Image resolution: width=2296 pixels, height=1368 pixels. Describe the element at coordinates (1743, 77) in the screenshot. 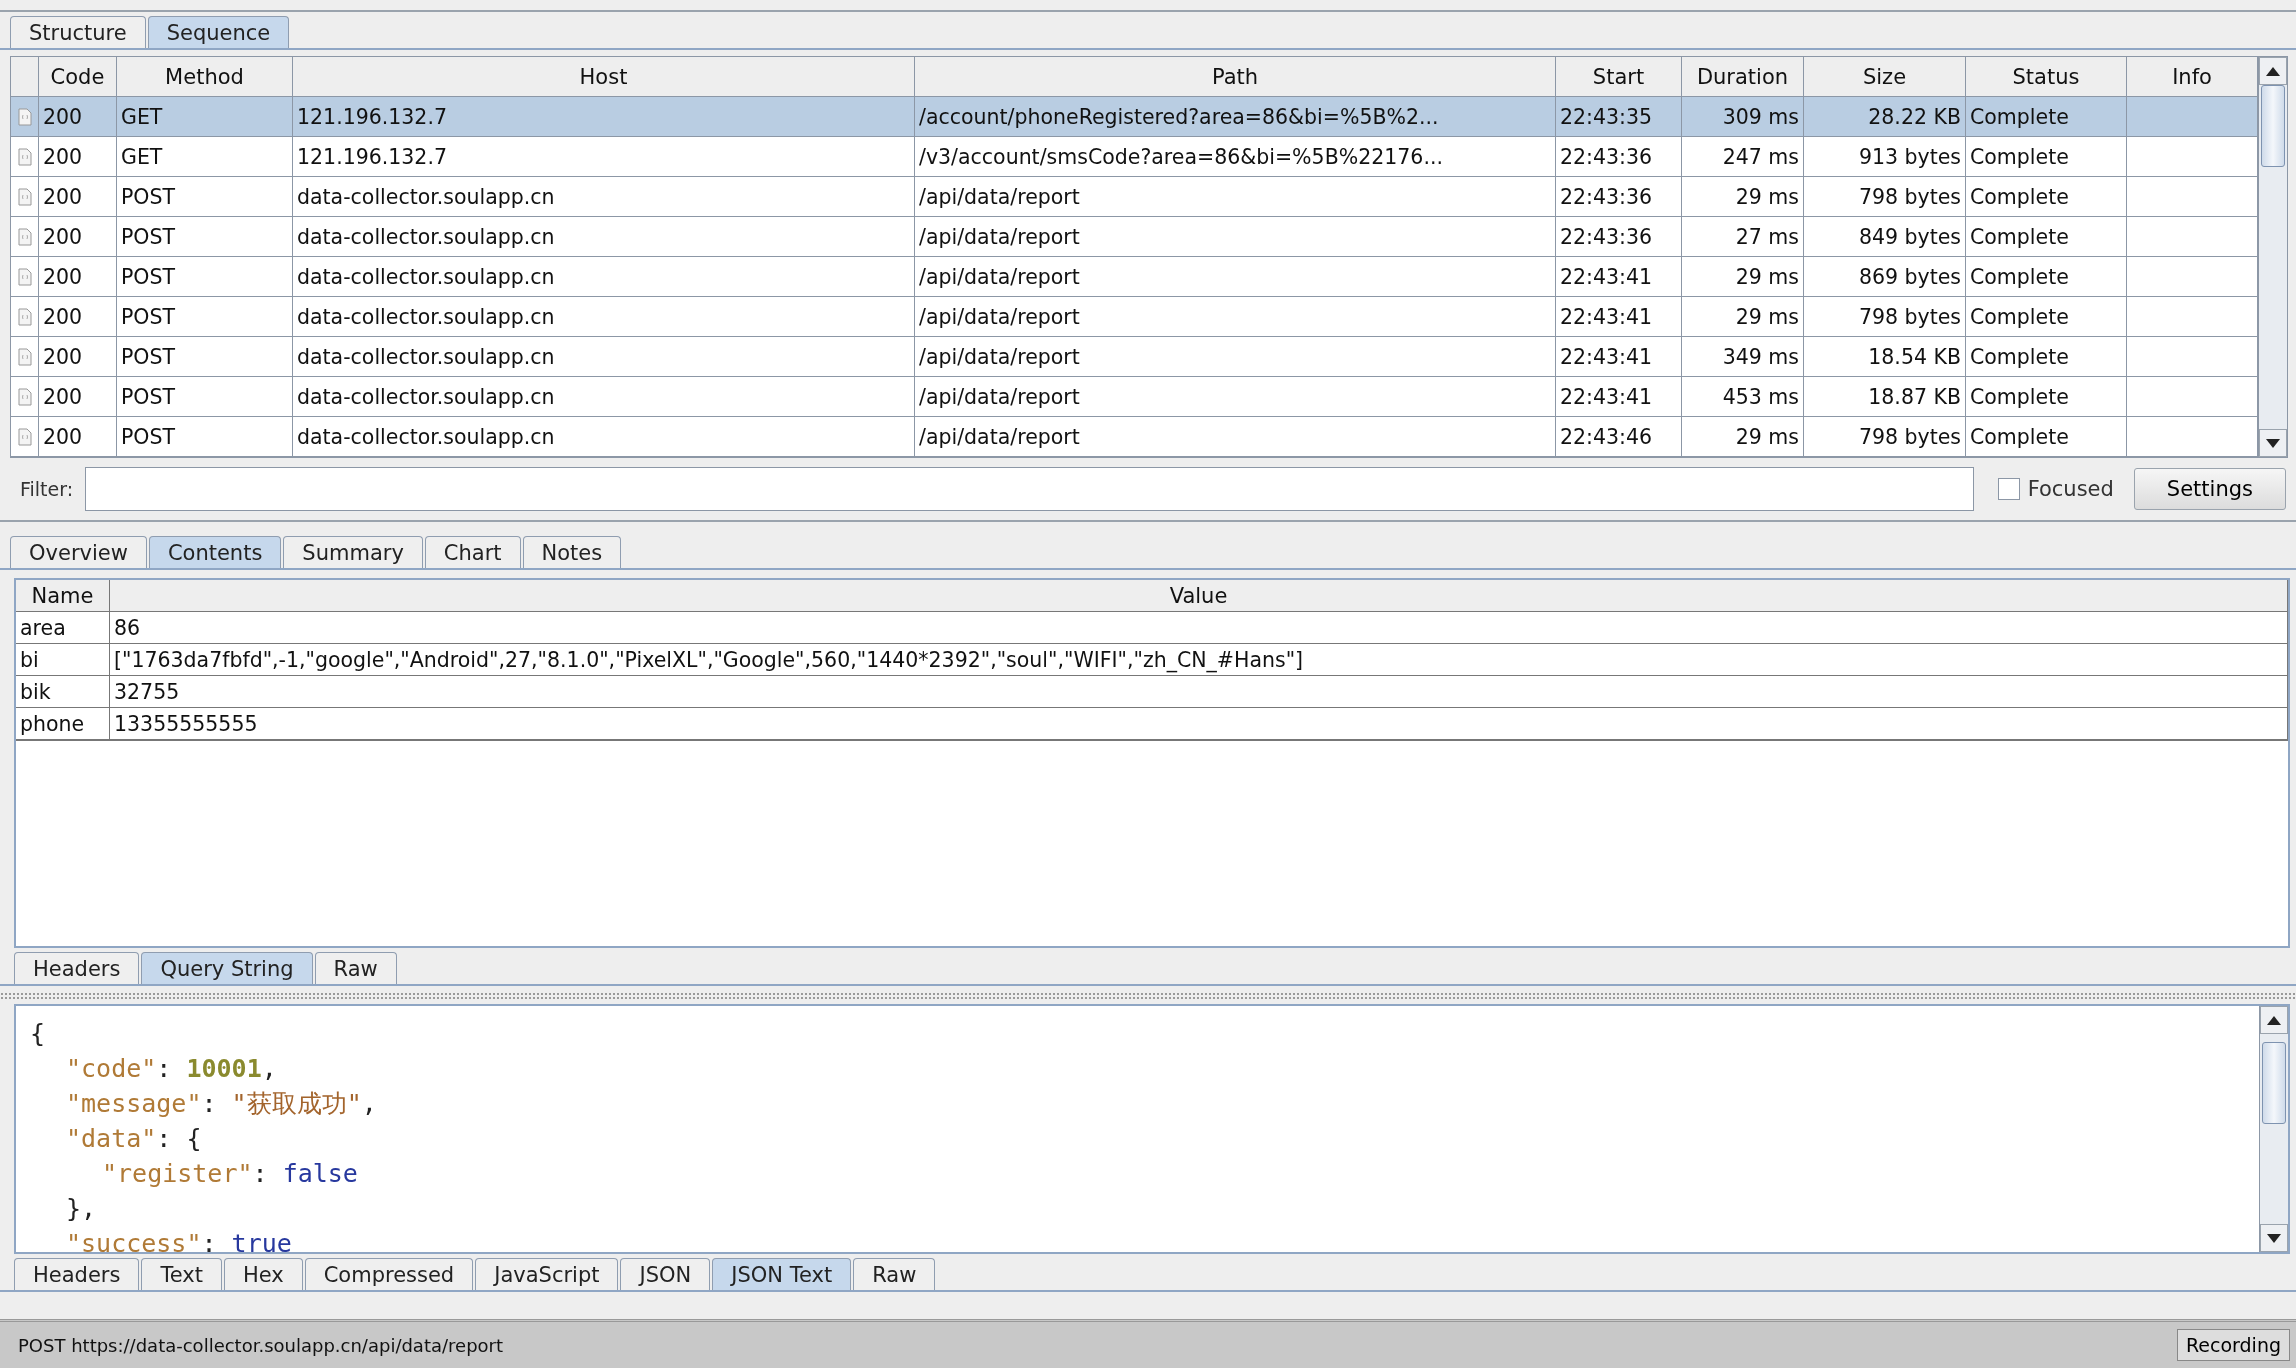

I see `column-header: Duration` at that location.